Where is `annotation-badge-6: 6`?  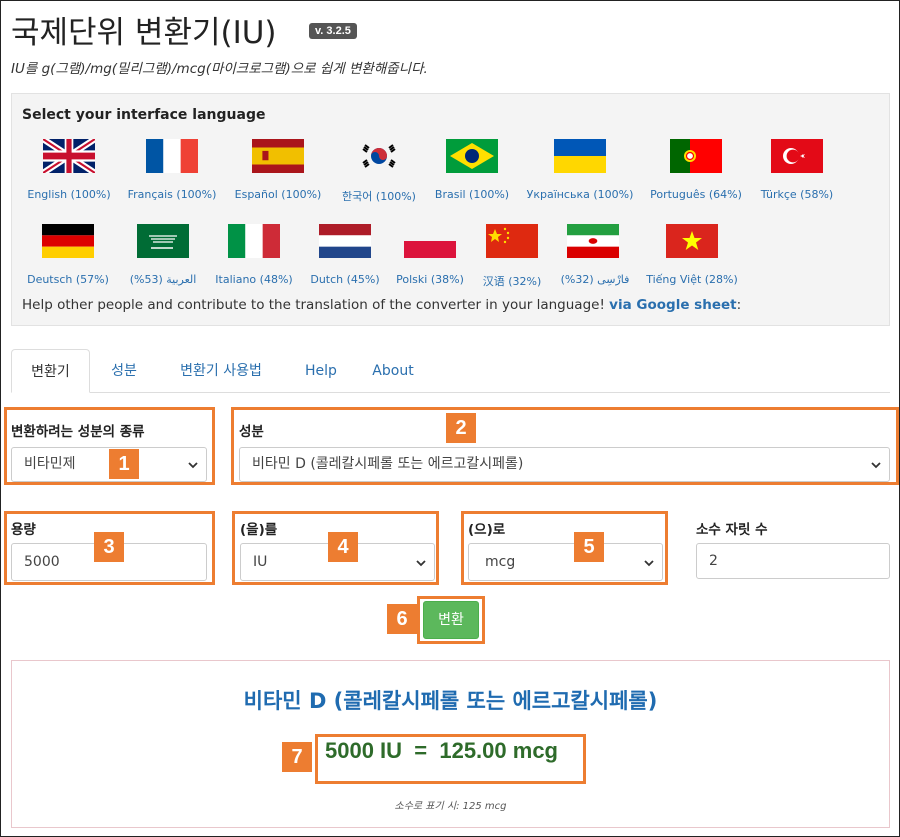 annotation-badge-6: 6 is located at coordinates (402, 619).